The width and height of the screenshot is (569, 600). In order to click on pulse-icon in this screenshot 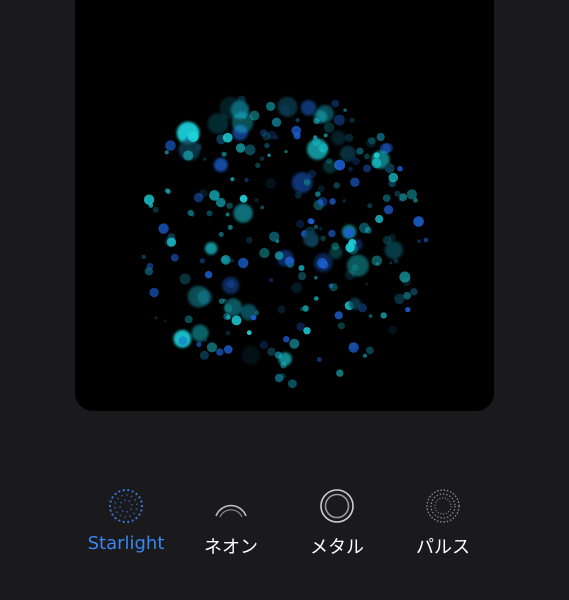, I will do `click(443, 506)`.